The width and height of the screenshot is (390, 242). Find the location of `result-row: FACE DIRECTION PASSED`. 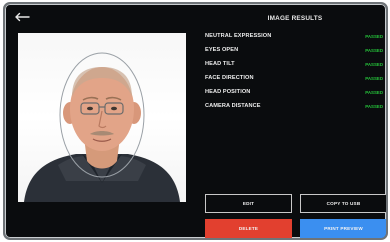

result-row: FACE DIRECTION PASSED is located at coordinates (294, 79).